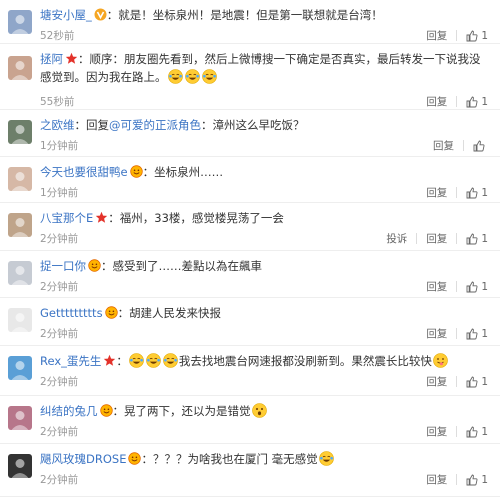 The width and height of the screenshot is (500, 497). Describe the element at coordinates (57, 125) in the screenshot. I see `username-link: 之欧维` at that location.